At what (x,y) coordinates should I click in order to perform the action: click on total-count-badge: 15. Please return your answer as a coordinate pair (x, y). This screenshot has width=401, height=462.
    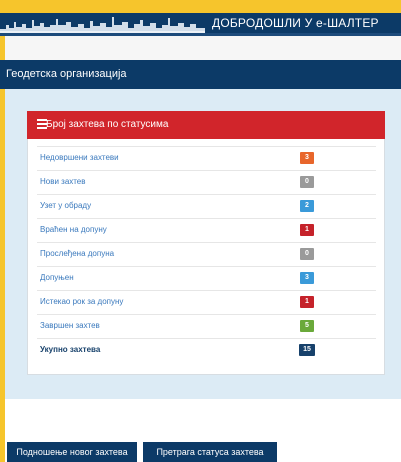
    Looking at the image, I should click on (307, 350).